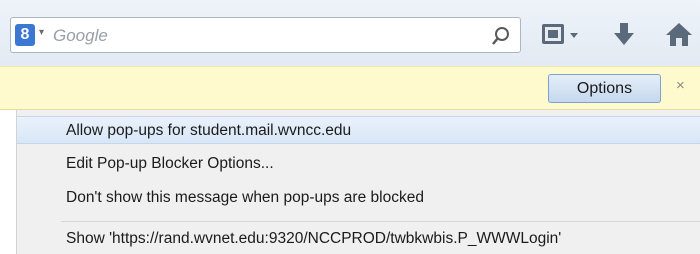 Image resolution: width=700 pixels, height=254 pixels. Describe the element at coordinates (501, 36) in the screenshot. I see `magnifier-icon` at that location.